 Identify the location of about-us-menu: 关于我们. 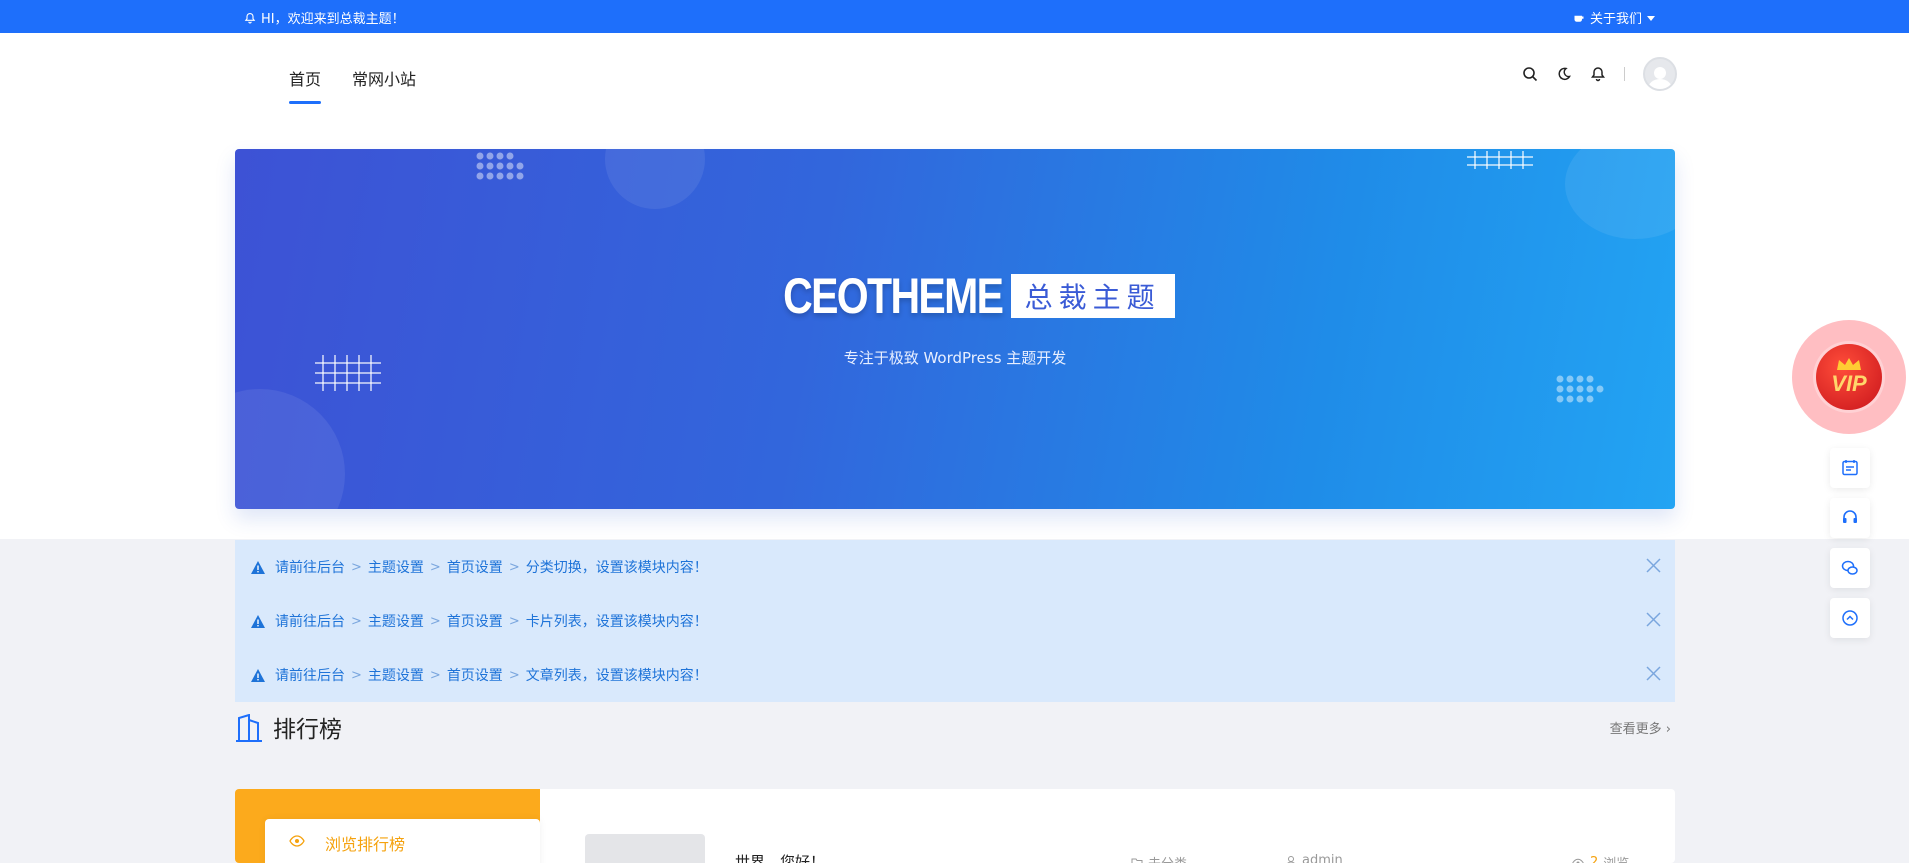
(1614, 17).